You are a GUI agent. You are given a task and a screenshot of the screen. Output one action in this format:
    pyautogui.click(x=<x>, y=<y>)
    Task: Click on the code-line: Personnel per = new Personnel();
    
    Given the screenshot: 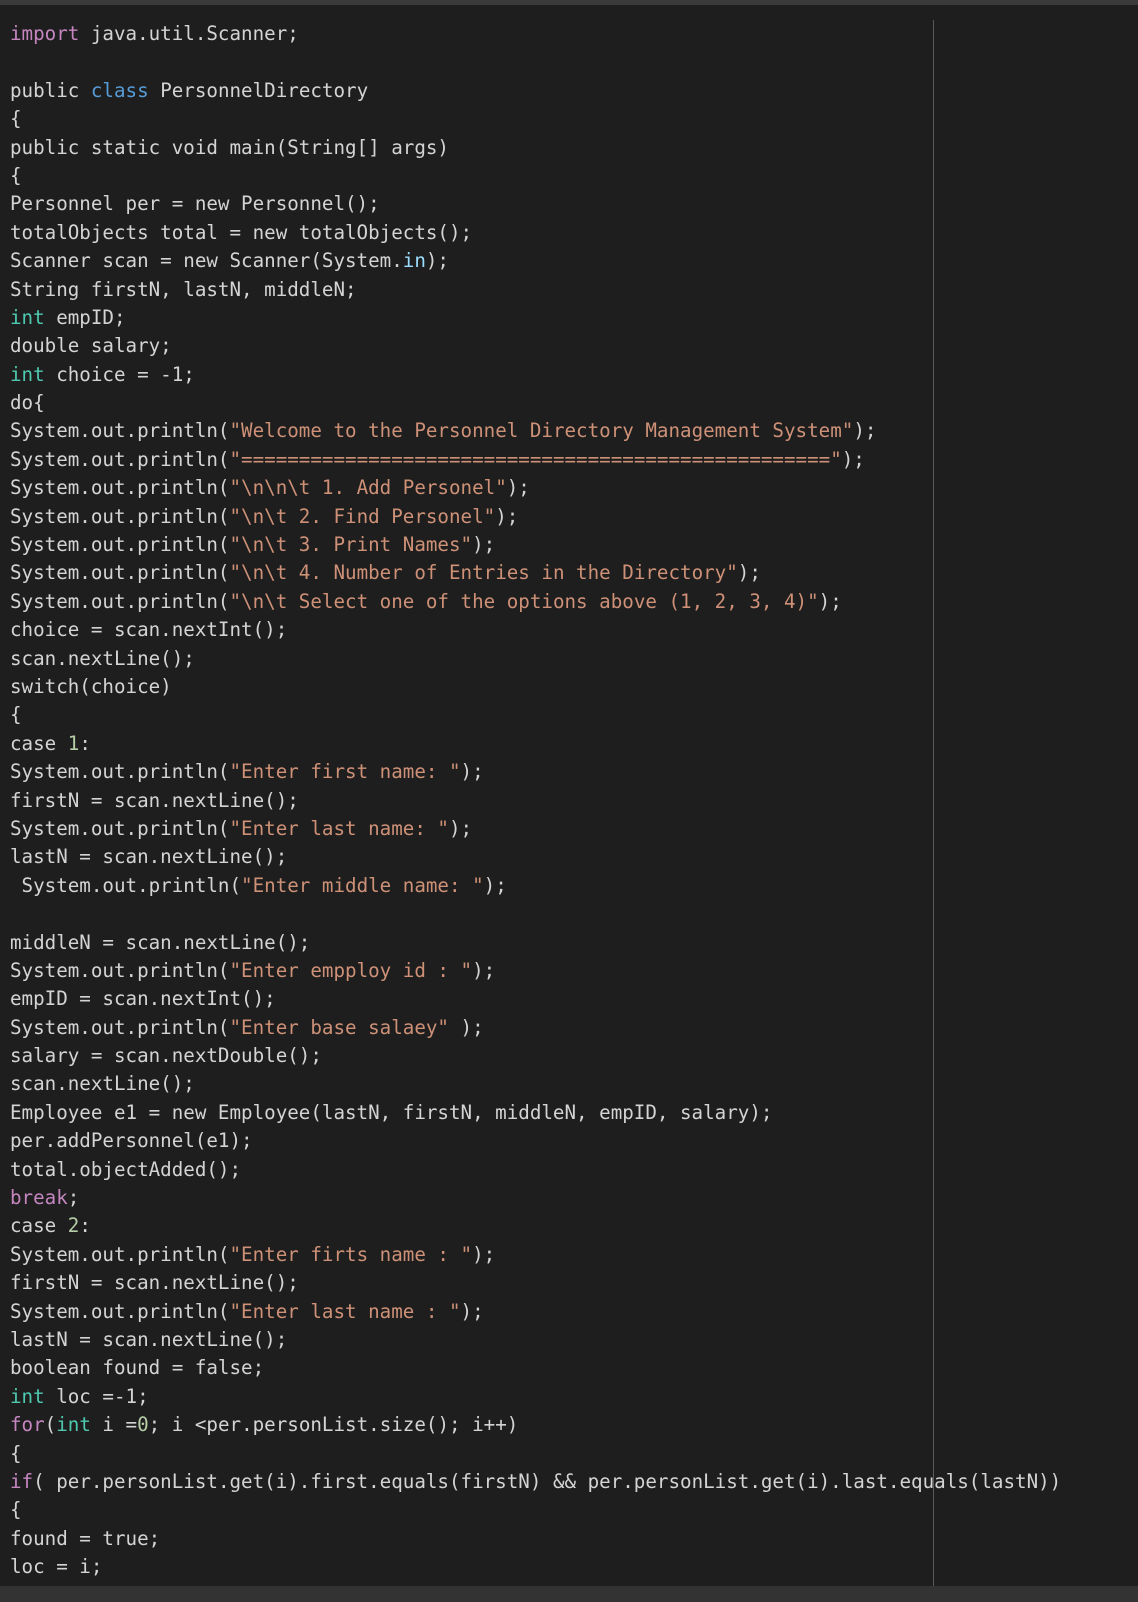 What is the action you would take?
    pyautogui.click(x=570, y=204)
    